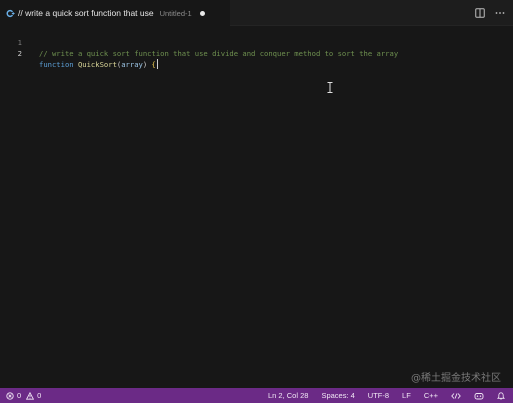 Image resolution: width=513 pixels, height=403 pixels. What do you see at coordinates (56, 64) in the screenshot?
I see `keyword-token: function` at bounding box center [56, 64].